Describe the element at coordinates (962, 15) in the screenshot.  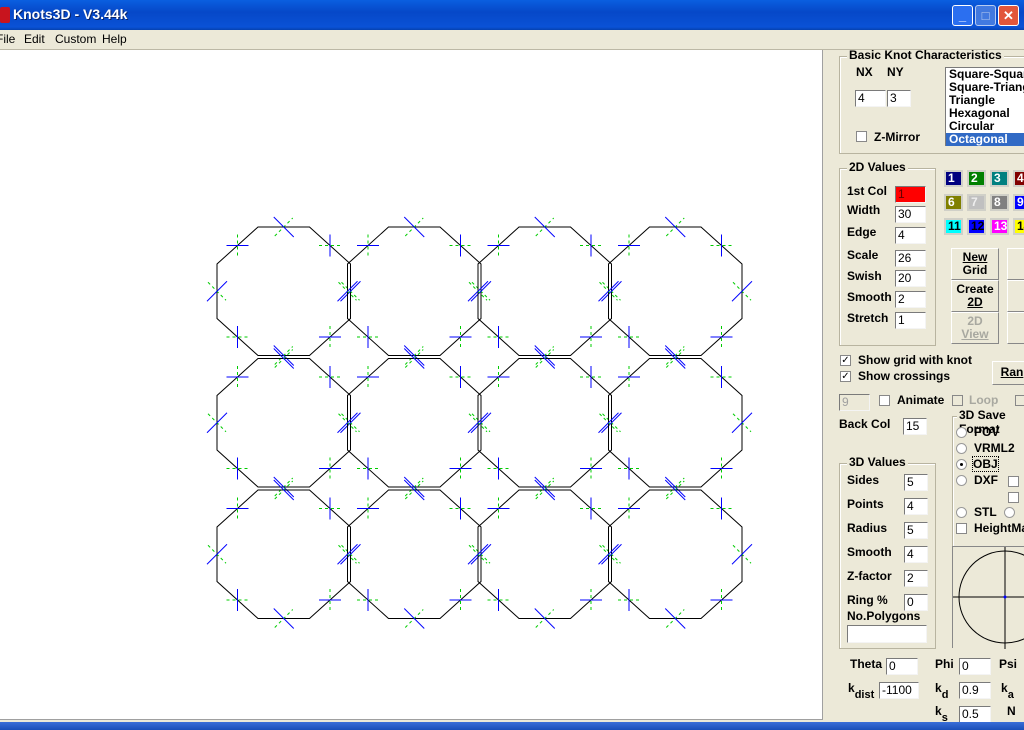
I see `minimize-button: _` at that location.